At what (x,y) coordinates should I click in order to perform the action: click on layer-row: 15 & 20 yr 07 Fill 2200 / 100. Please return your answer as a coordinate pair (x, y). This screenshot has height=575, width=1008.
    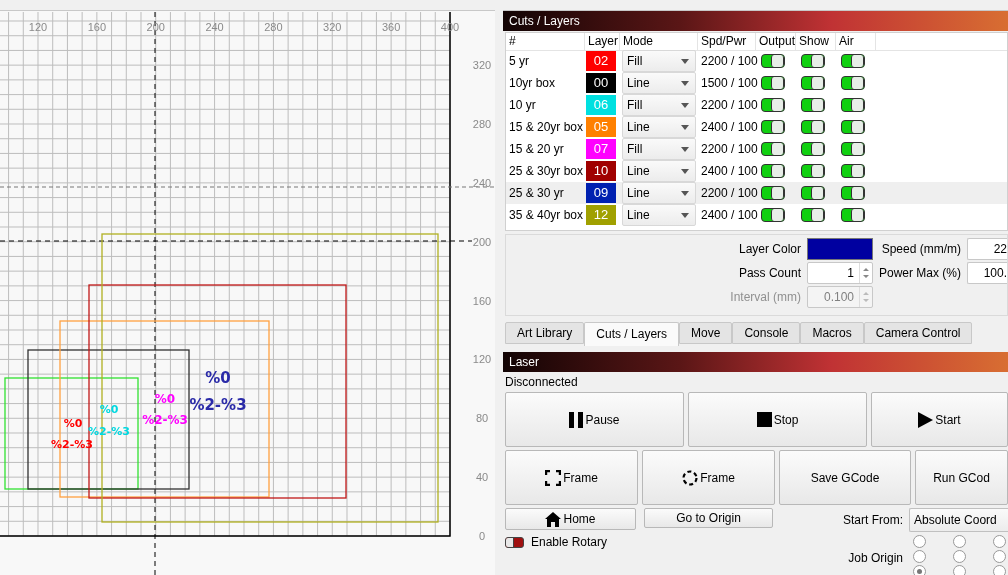
    Looking at the image, I should click on (756, 149).